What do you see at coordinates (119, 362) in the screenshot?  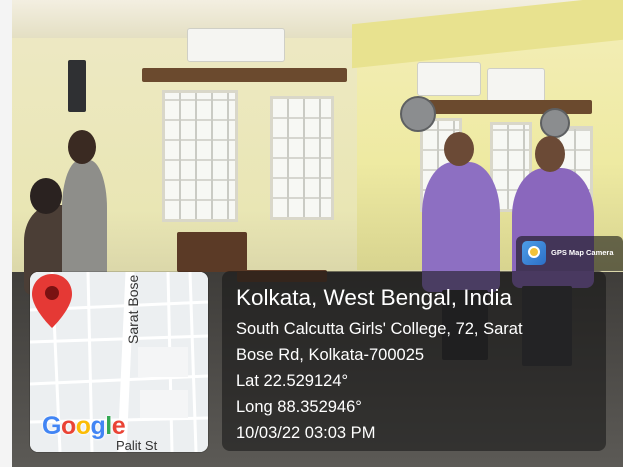 I see `map-thumbnail: Sarat Bose Google Palit St` at bounding box center [119, 362].